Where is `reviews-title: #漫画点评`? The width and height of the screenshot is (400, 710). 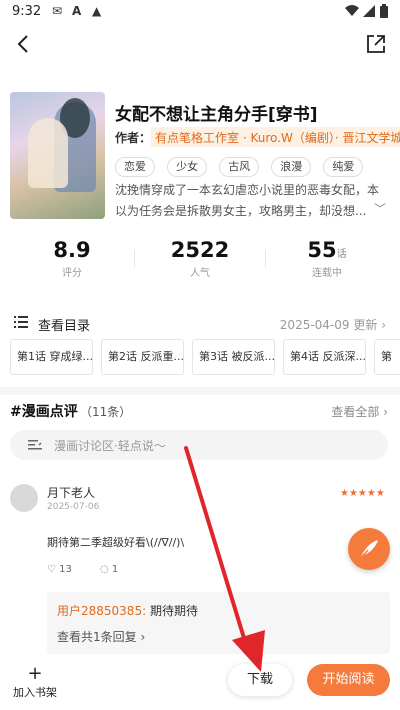 reviews-title: #漫画点评 is located at coordinates (44, 412).